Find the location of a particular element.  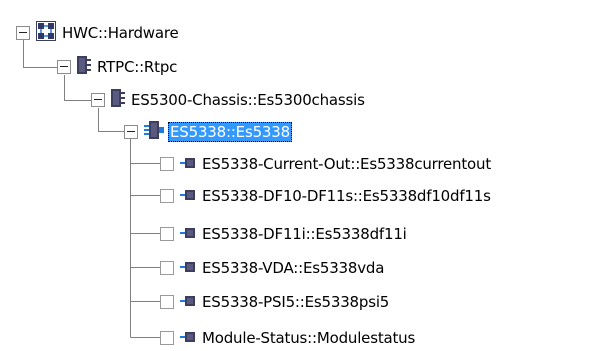

chassis-module-icon is located at coordinates (118, 100).